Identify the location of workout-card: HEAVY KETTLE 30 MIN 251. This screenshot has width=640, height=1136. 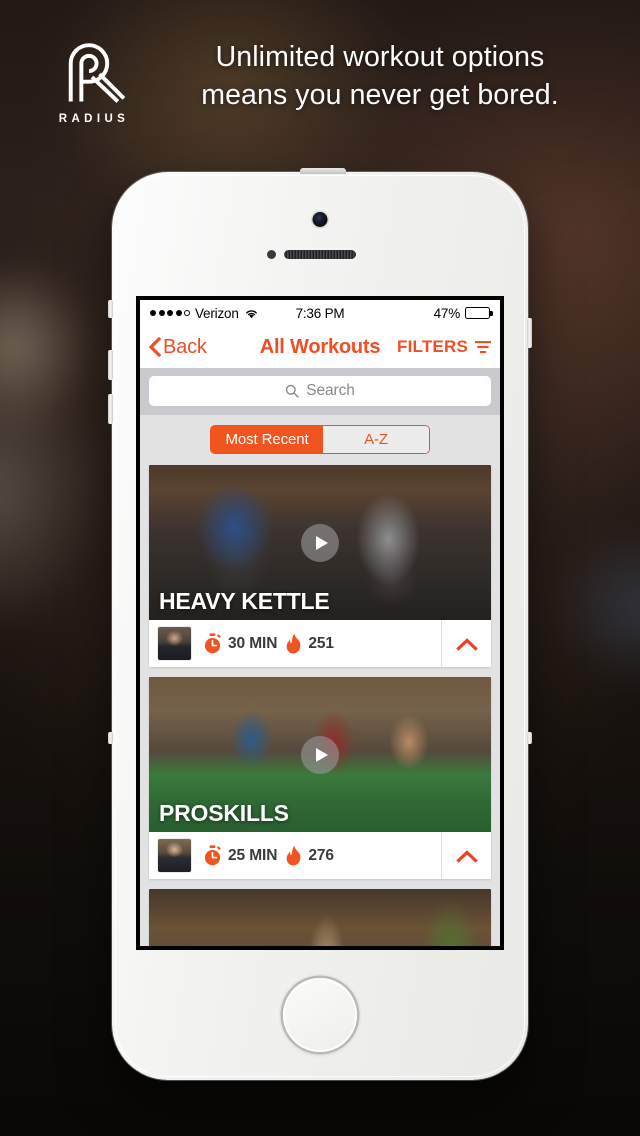
(320, 566).